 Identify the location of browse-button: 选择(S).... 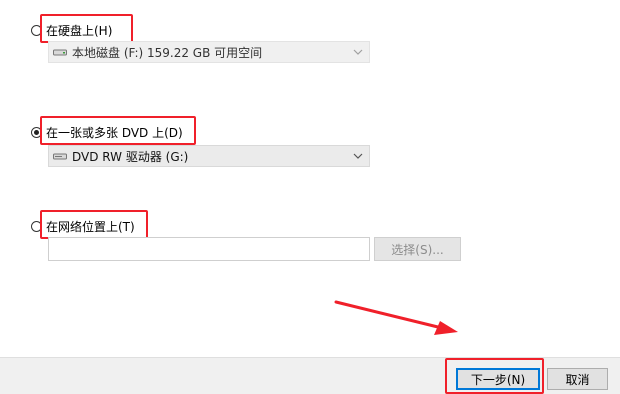
(417, 249).